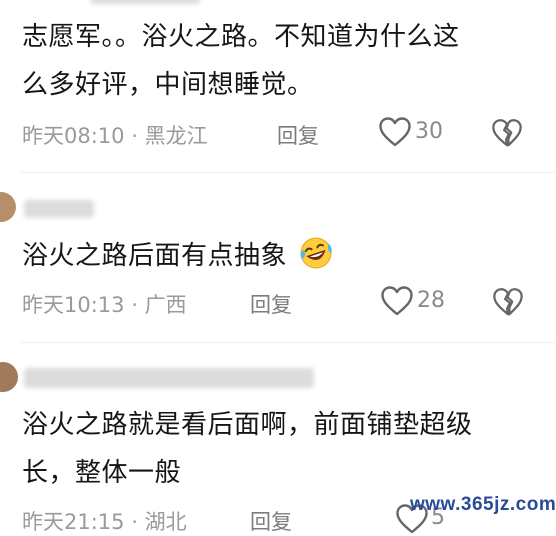 This screenshot has height=536, width=556. I want to click on watermark: www.365jz.com, so click(483, 504).